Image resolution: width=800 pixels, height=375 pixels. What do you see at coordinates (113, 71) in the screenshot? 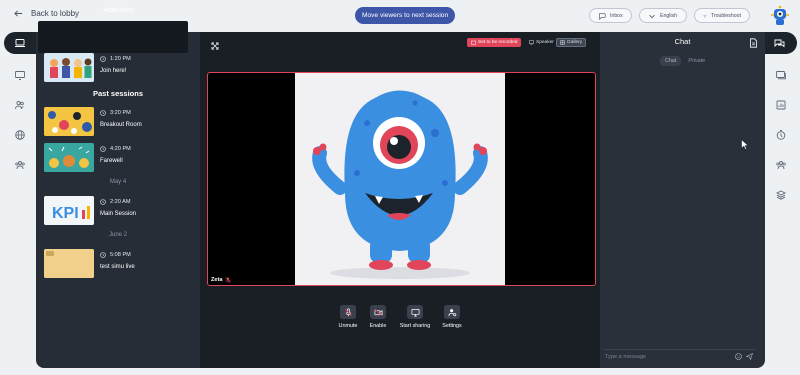
I see `current-session-name: Join here!` at bounding box center [113, 71].